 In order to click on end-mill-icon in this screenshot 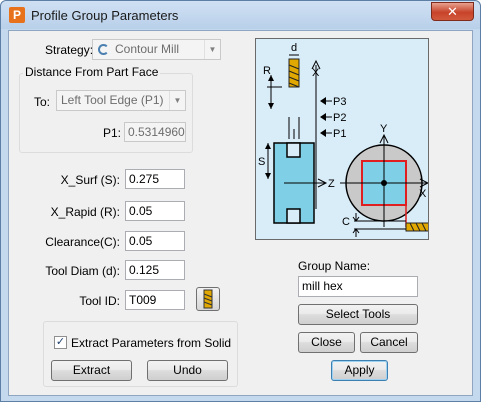, I will do `click(208, 299)`.